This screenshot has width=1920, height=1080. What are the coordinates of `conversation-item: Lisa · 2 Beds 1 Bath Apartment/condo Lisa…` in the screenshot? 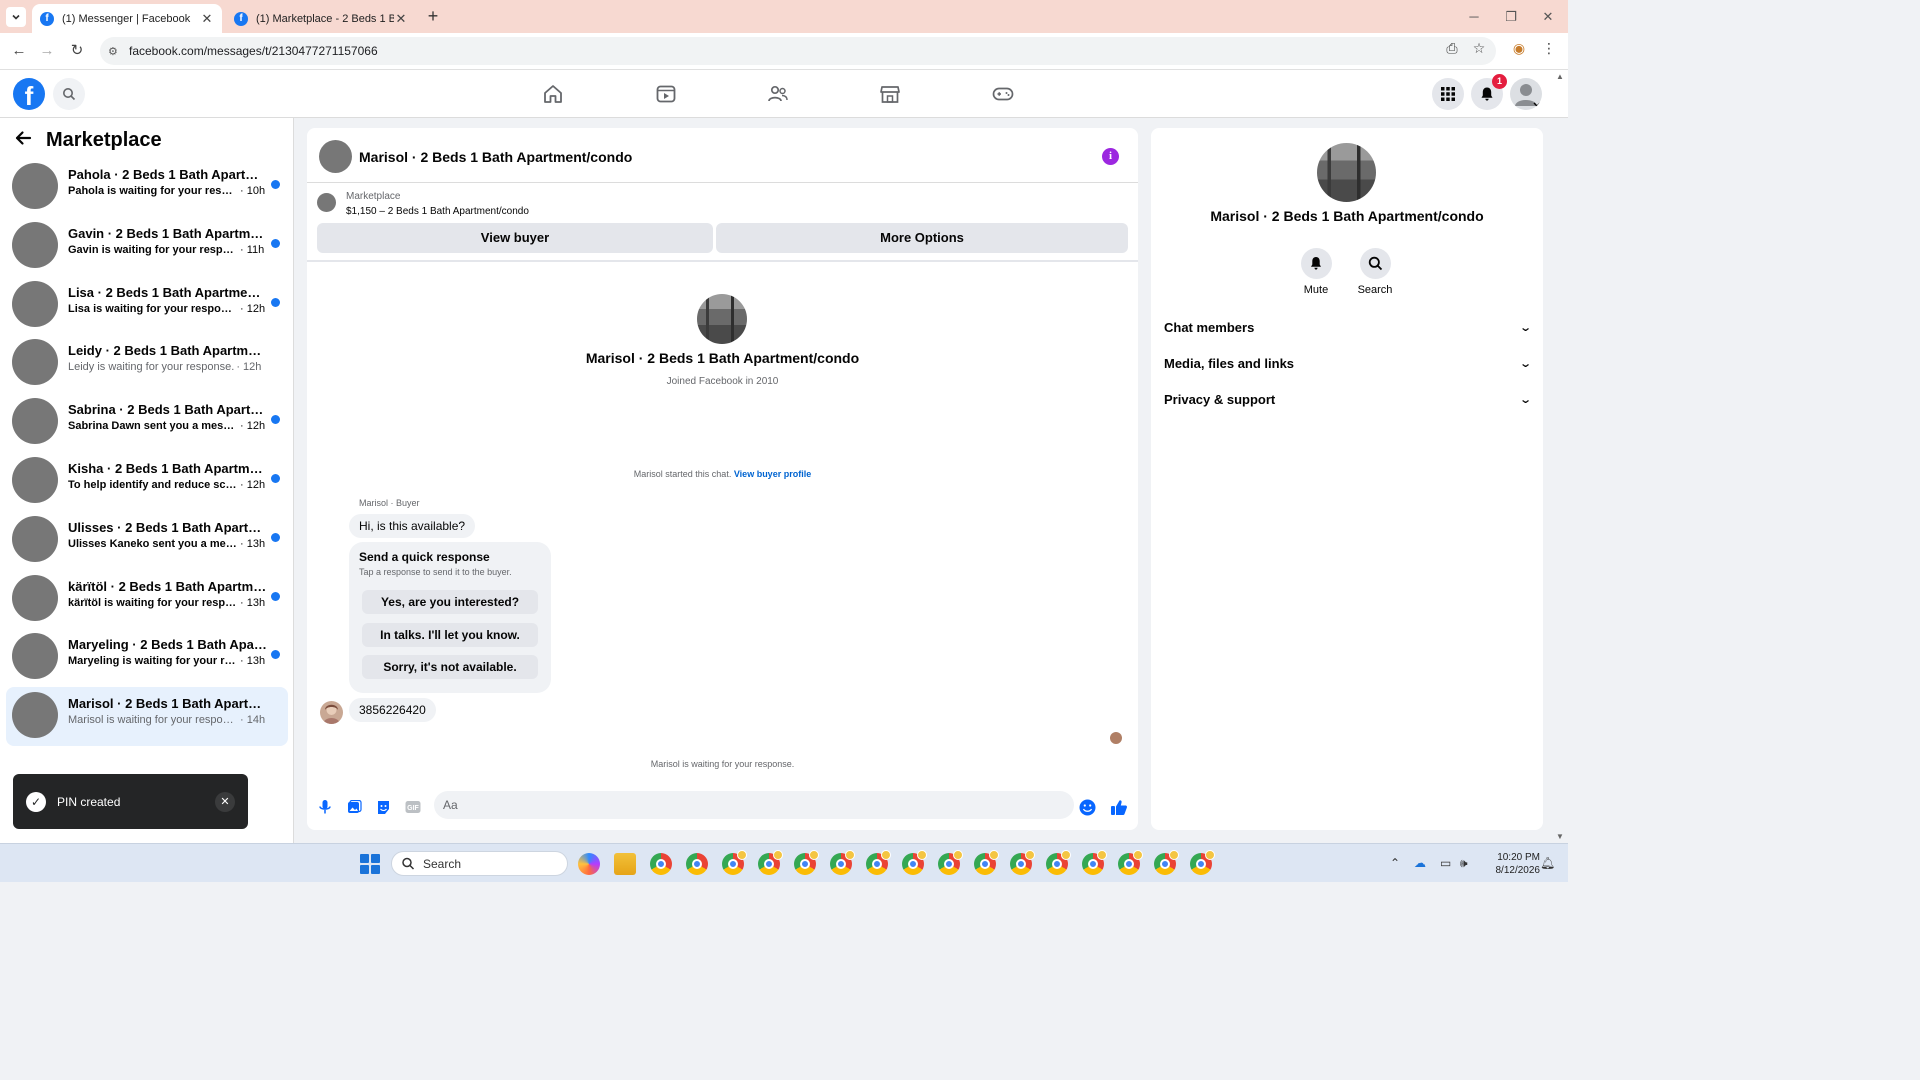 It's located at (147, 305).